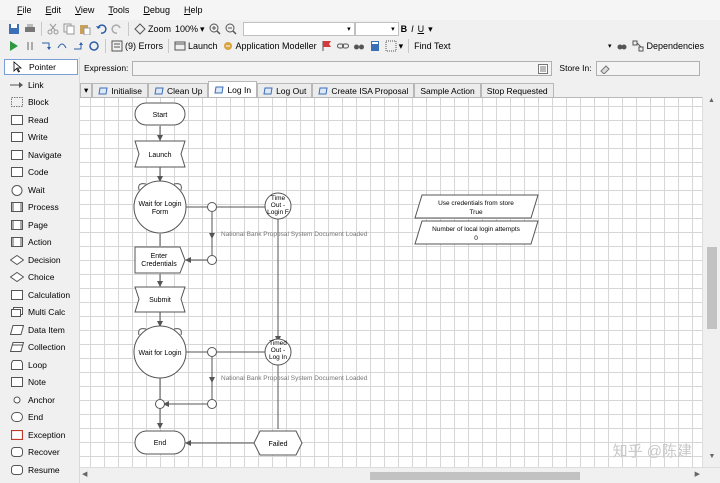 The width and height of the screenshot is (720, 483). Describe the element at coordinates (41, 137) in the screenshot. I see `tool-write: Write` at that location.